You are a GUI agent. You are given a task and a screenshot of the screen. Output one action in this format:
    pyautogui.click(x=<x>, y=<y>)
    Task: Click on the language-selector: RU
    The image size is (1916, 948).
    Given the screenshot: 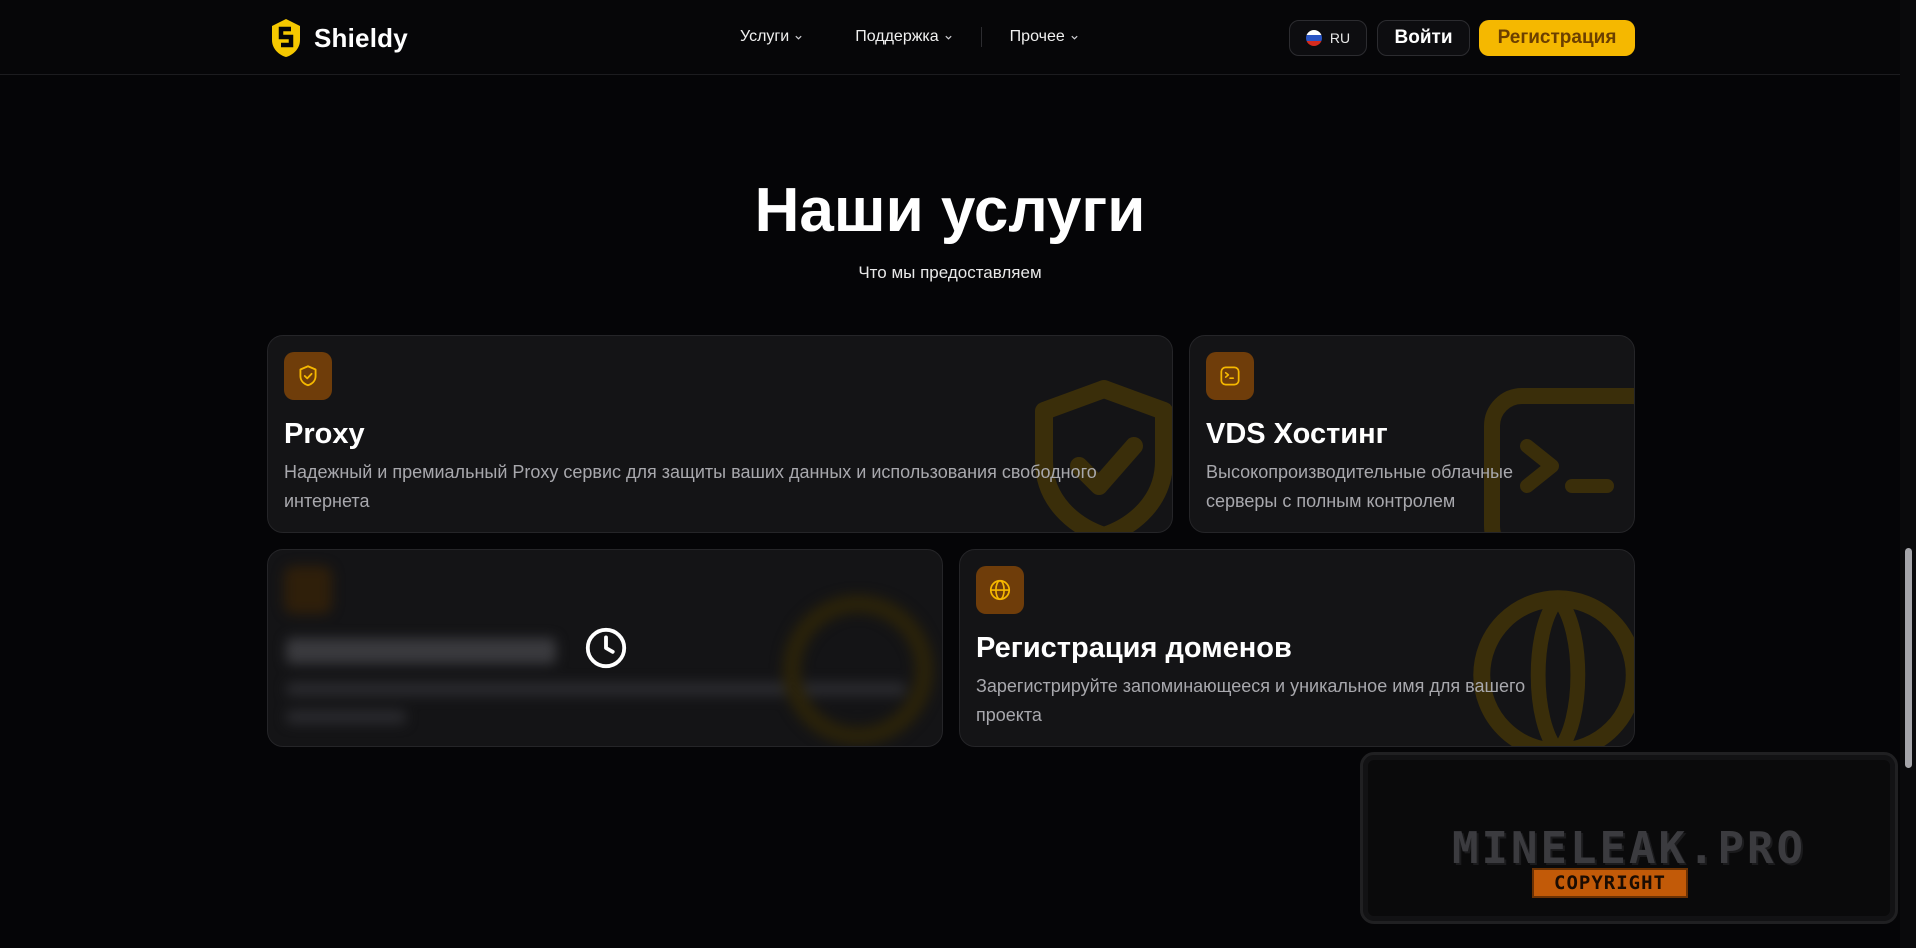 What is the action you would take?
    pyautogui.click(x=1328, y=38)
    